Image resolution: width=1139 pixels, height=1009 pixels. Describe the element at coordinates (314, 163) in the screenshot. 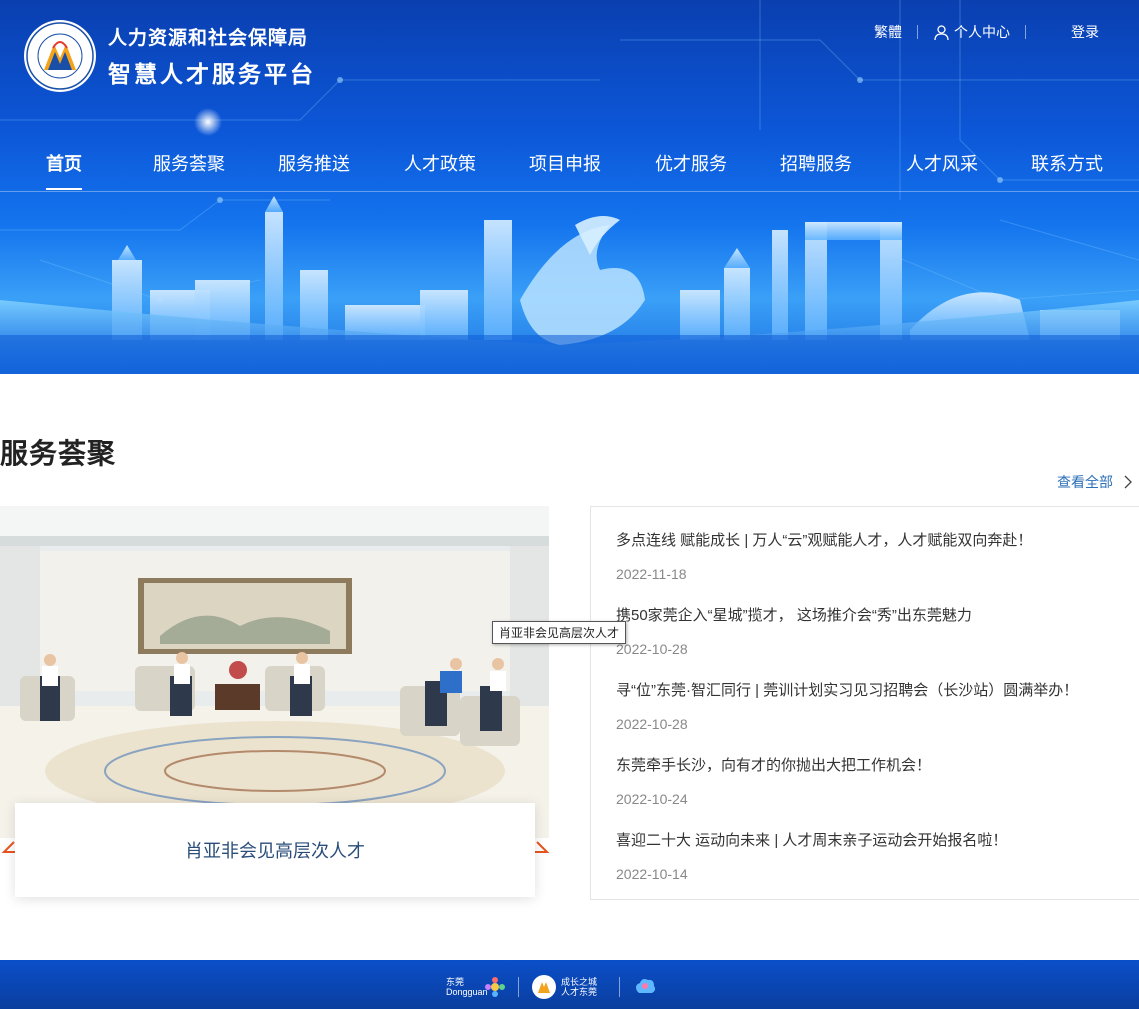

I see `nav-item-service-push: 服务推送` at that location.